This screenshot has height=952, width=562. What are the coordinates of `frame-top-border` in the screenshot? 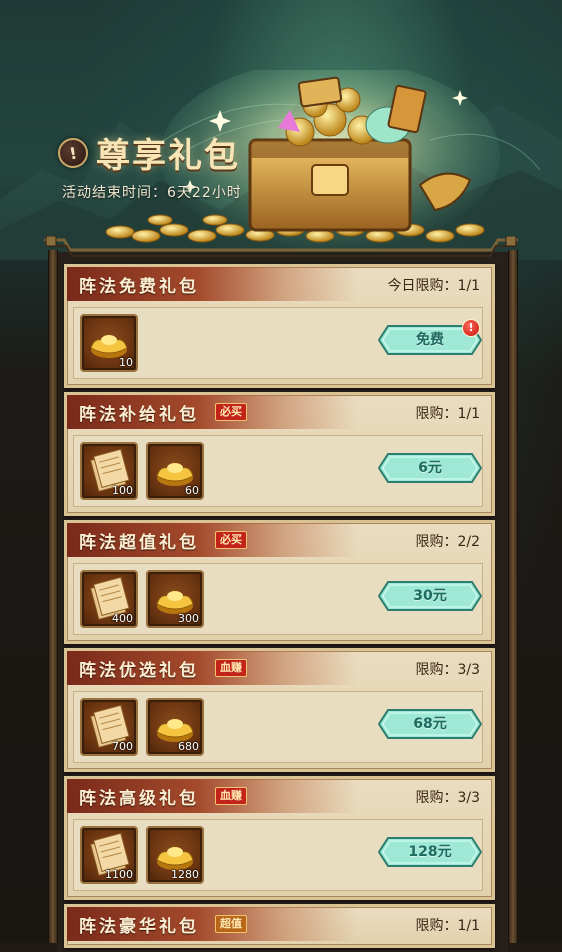 It's located at (281, 246).